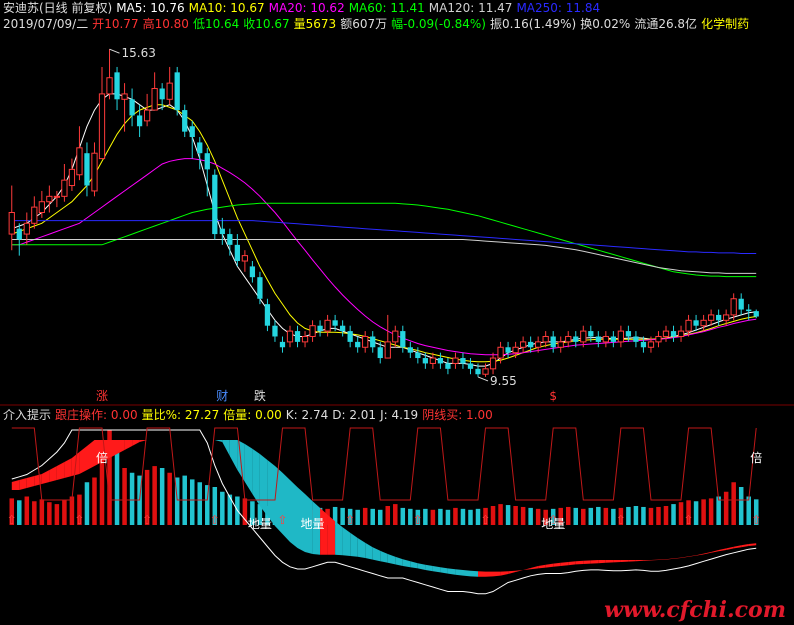 The width and height of the screenshot is (794, 625). What do you see at coordinates (102, 457) in the screenshot?
I see `indicator-label-0: 倍` at bounding box center [102, 457].